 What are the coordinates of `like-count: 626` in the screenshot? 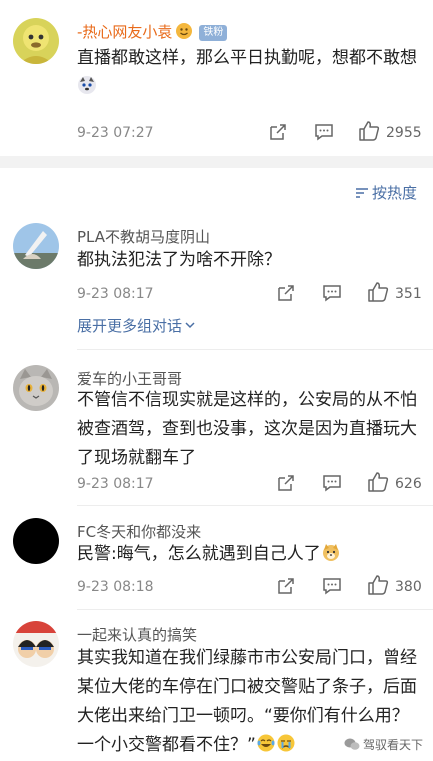 It's located at (408, 484).